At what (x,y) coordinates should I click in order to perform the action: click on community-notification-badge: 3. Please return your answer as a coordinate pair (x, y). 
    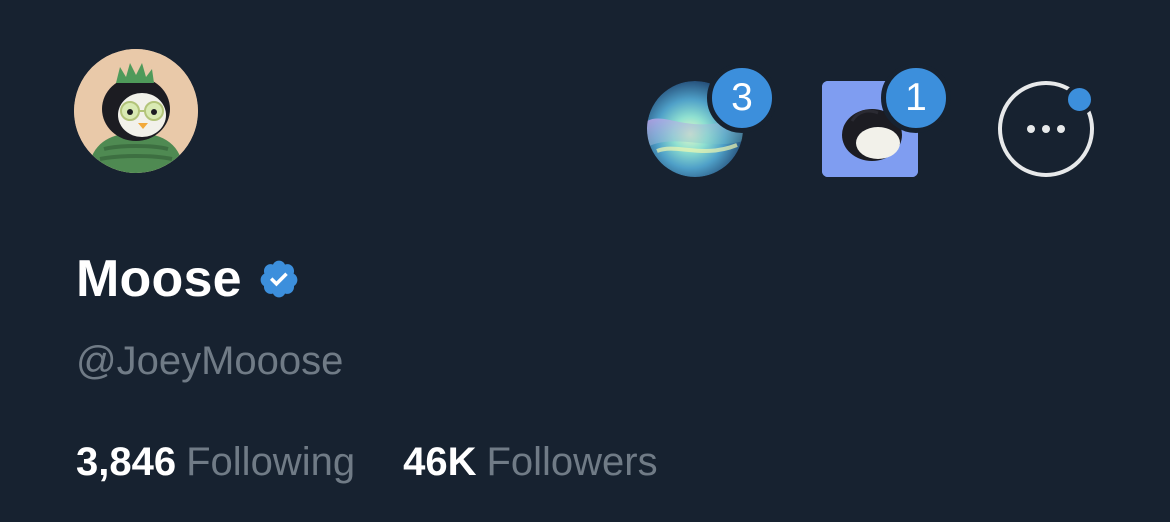
    Looking at the image, I should click on (742, 98).